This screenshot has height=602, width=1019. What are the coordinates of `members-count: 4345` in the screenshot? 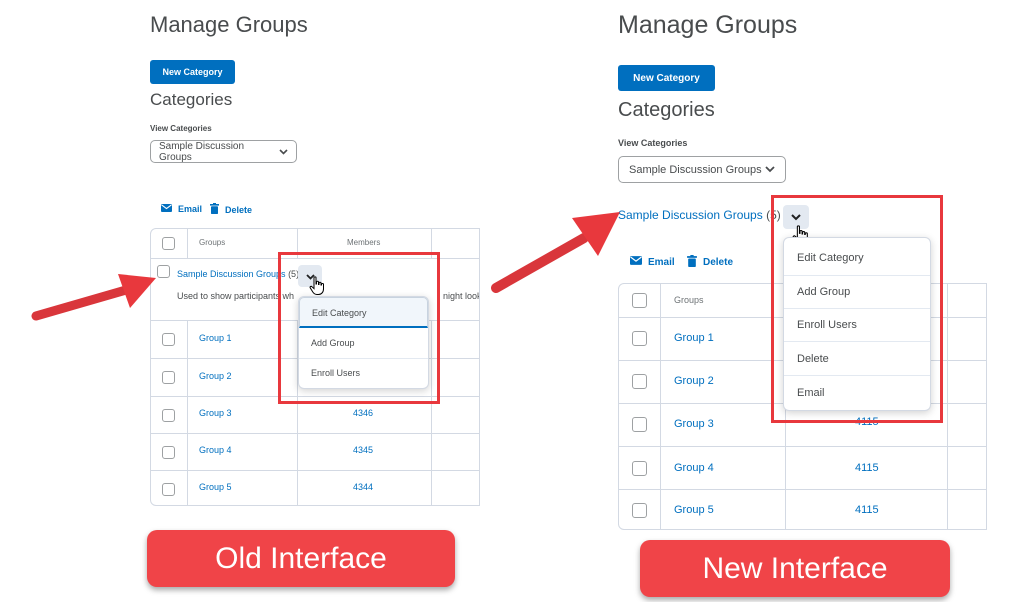 It's located at (363, 450).